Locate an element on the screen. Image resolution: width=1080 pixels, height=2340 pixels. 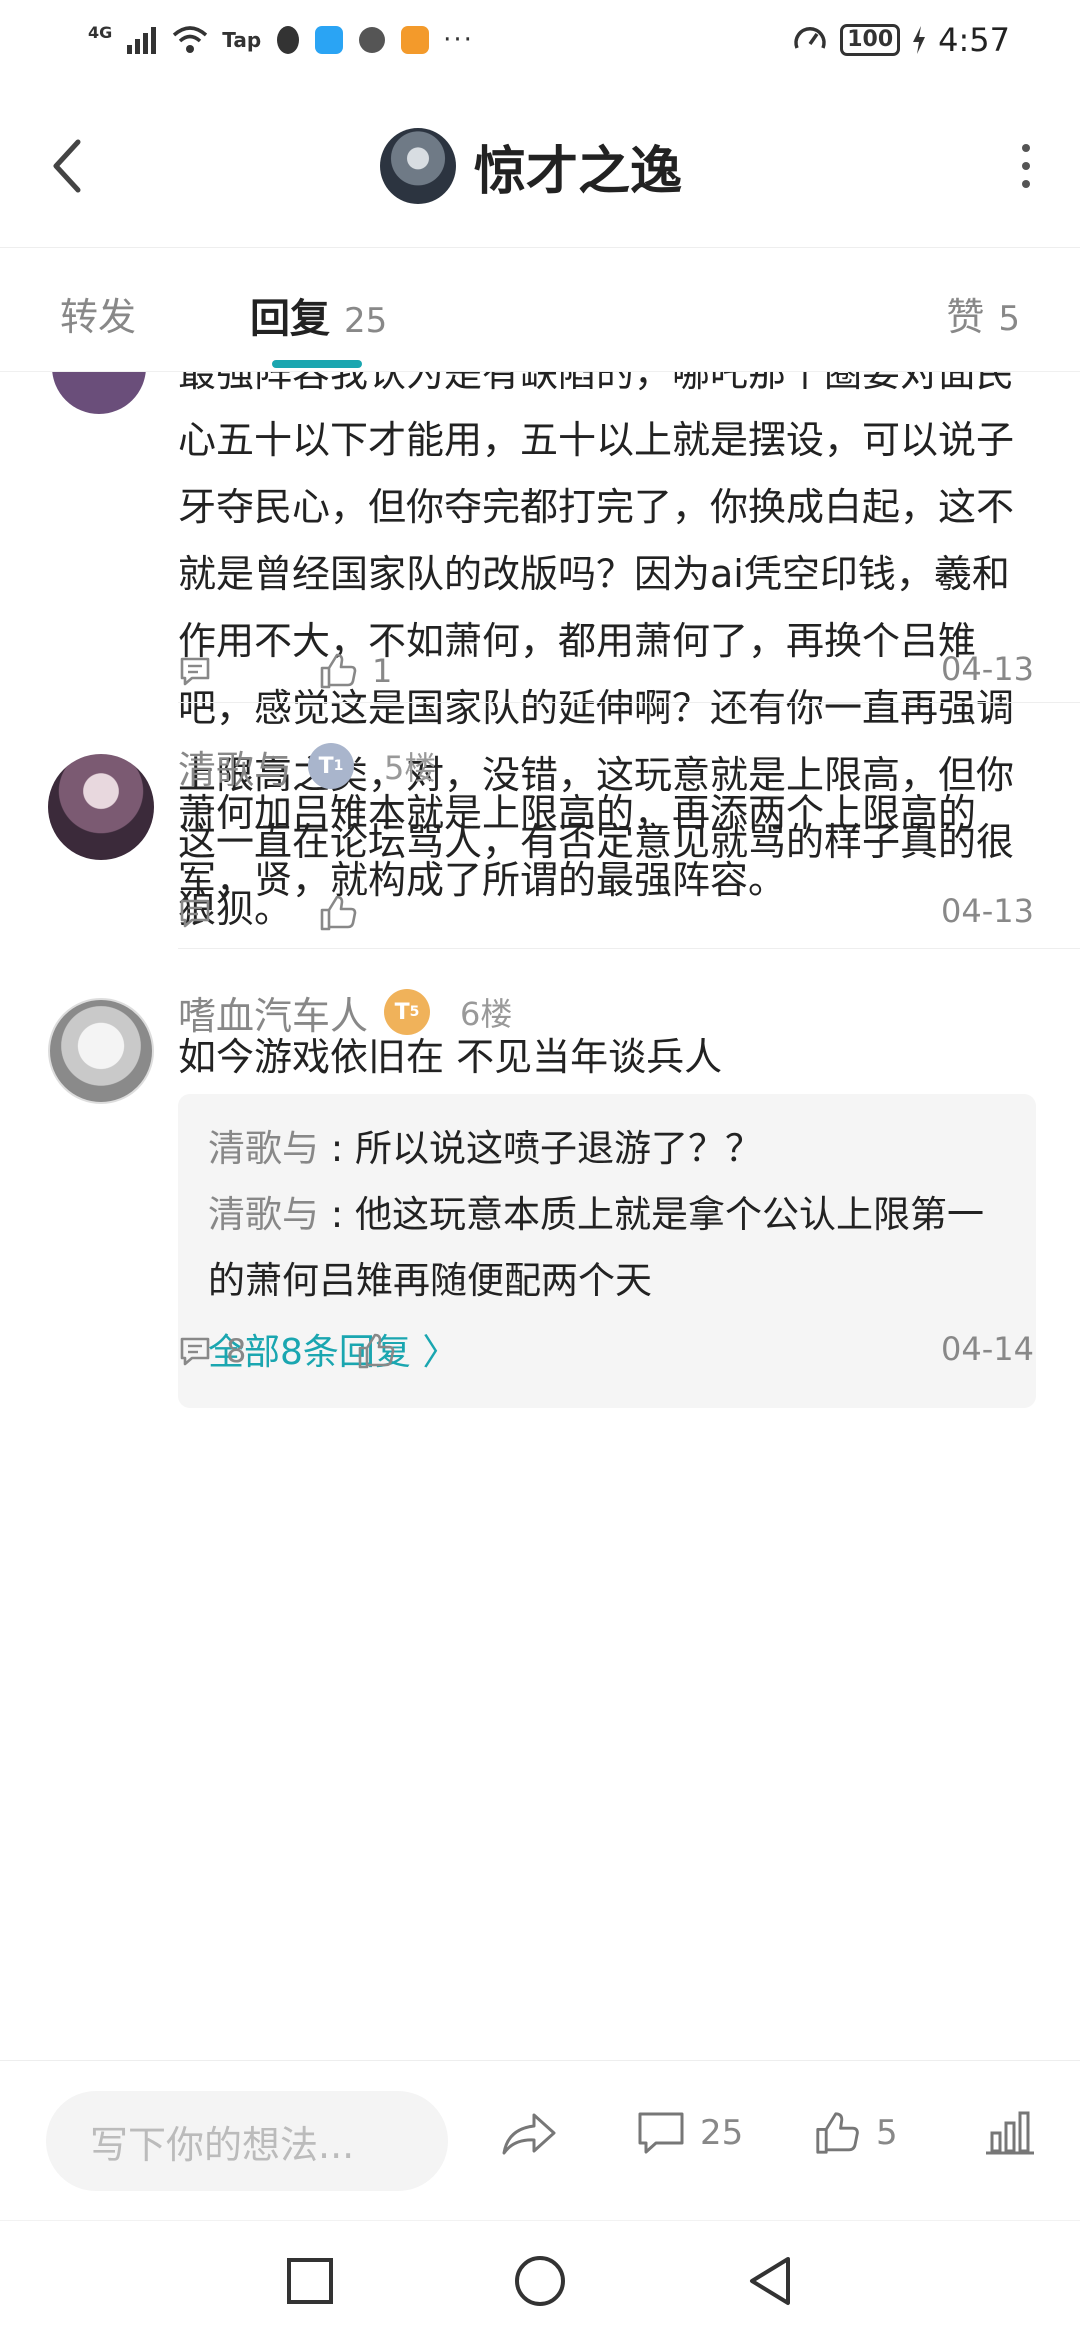
stats-button is located at coordinates (1010, 2133).